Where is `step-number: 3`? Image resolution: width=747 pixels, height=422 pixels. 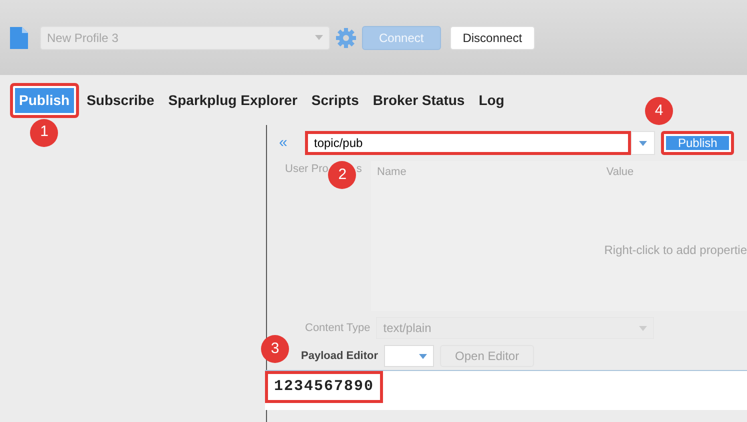 step-number: 3 is located at coordinates (275, 349).